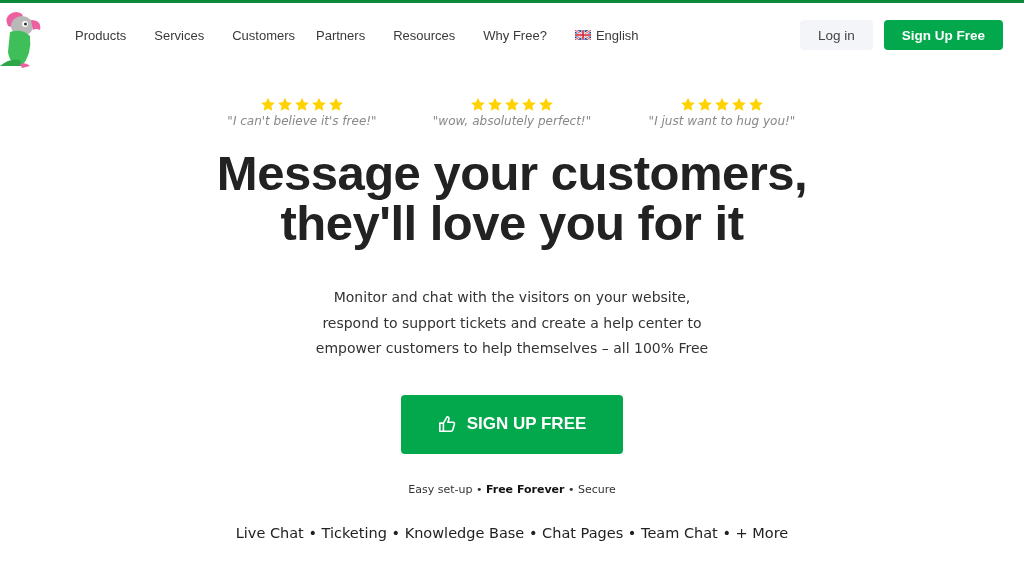 The height and width of the screenshot is (570, 1024). I want to click on nav-link: Customers, so click(264, 35).